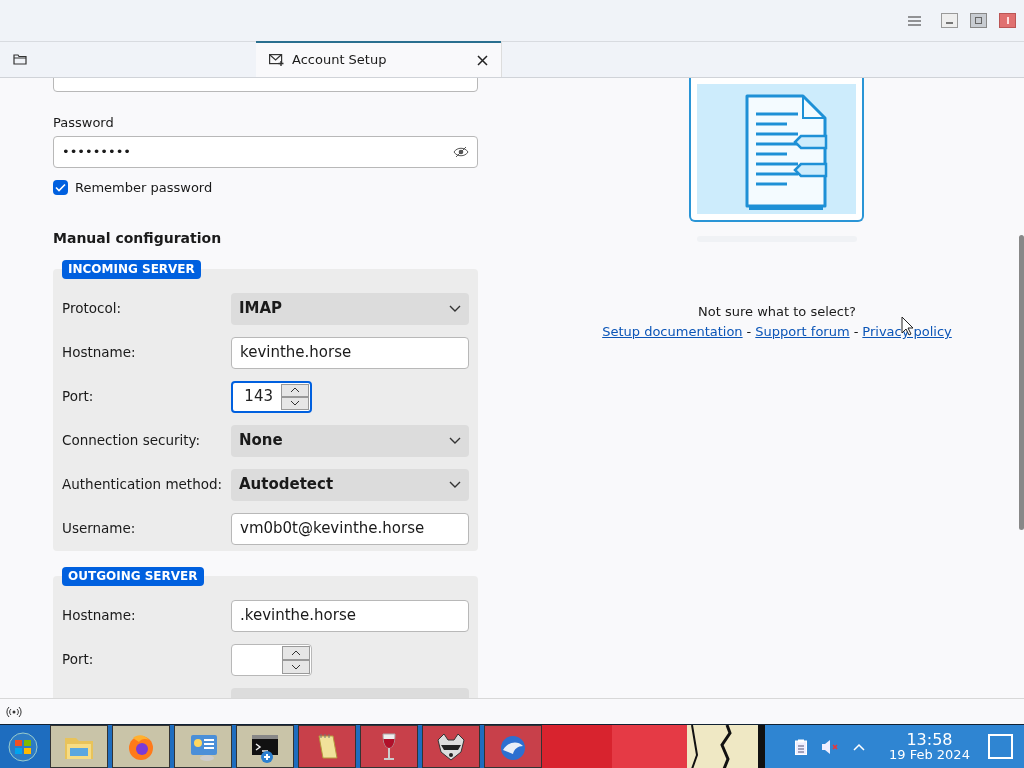 This screenshot has width=1024, height=768. What do you see at coordinates (1000, 746) in the screenshot?
I see `show-desktop-button` at bounding box center [1000, 746].